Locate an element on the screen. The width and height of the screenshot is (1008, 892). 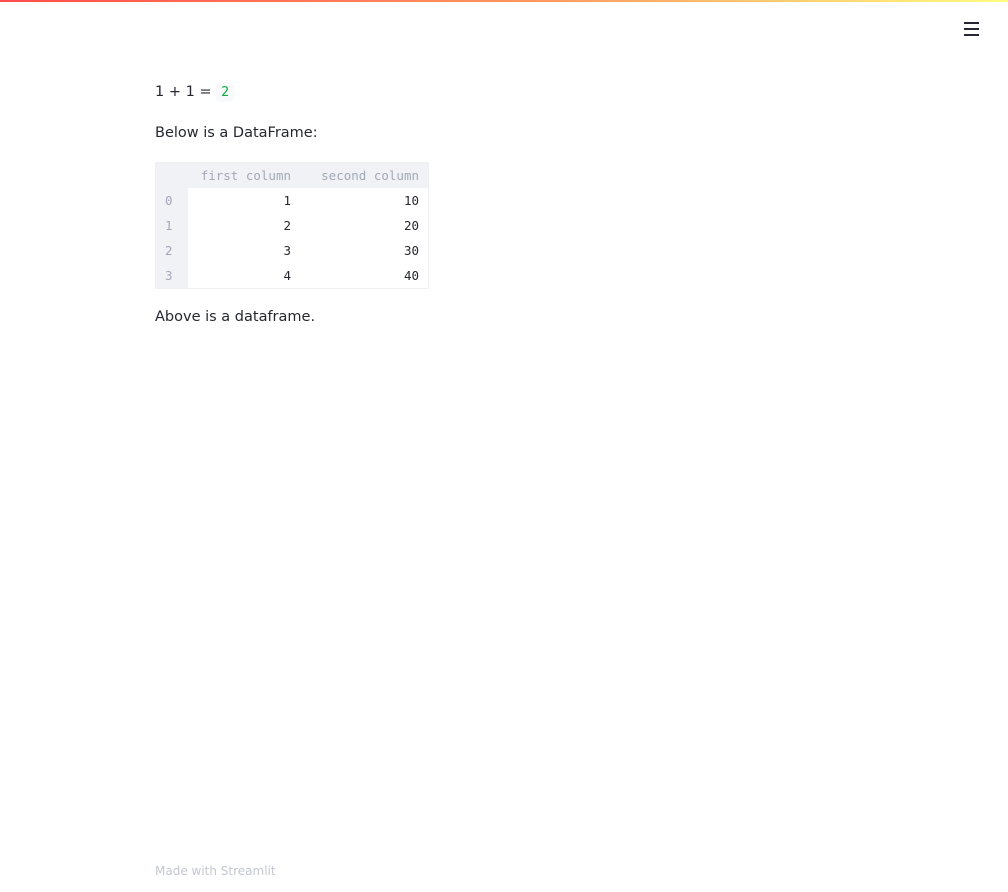
formula-line: 1 + 1 = 2 is located at coordinates (505, 92).